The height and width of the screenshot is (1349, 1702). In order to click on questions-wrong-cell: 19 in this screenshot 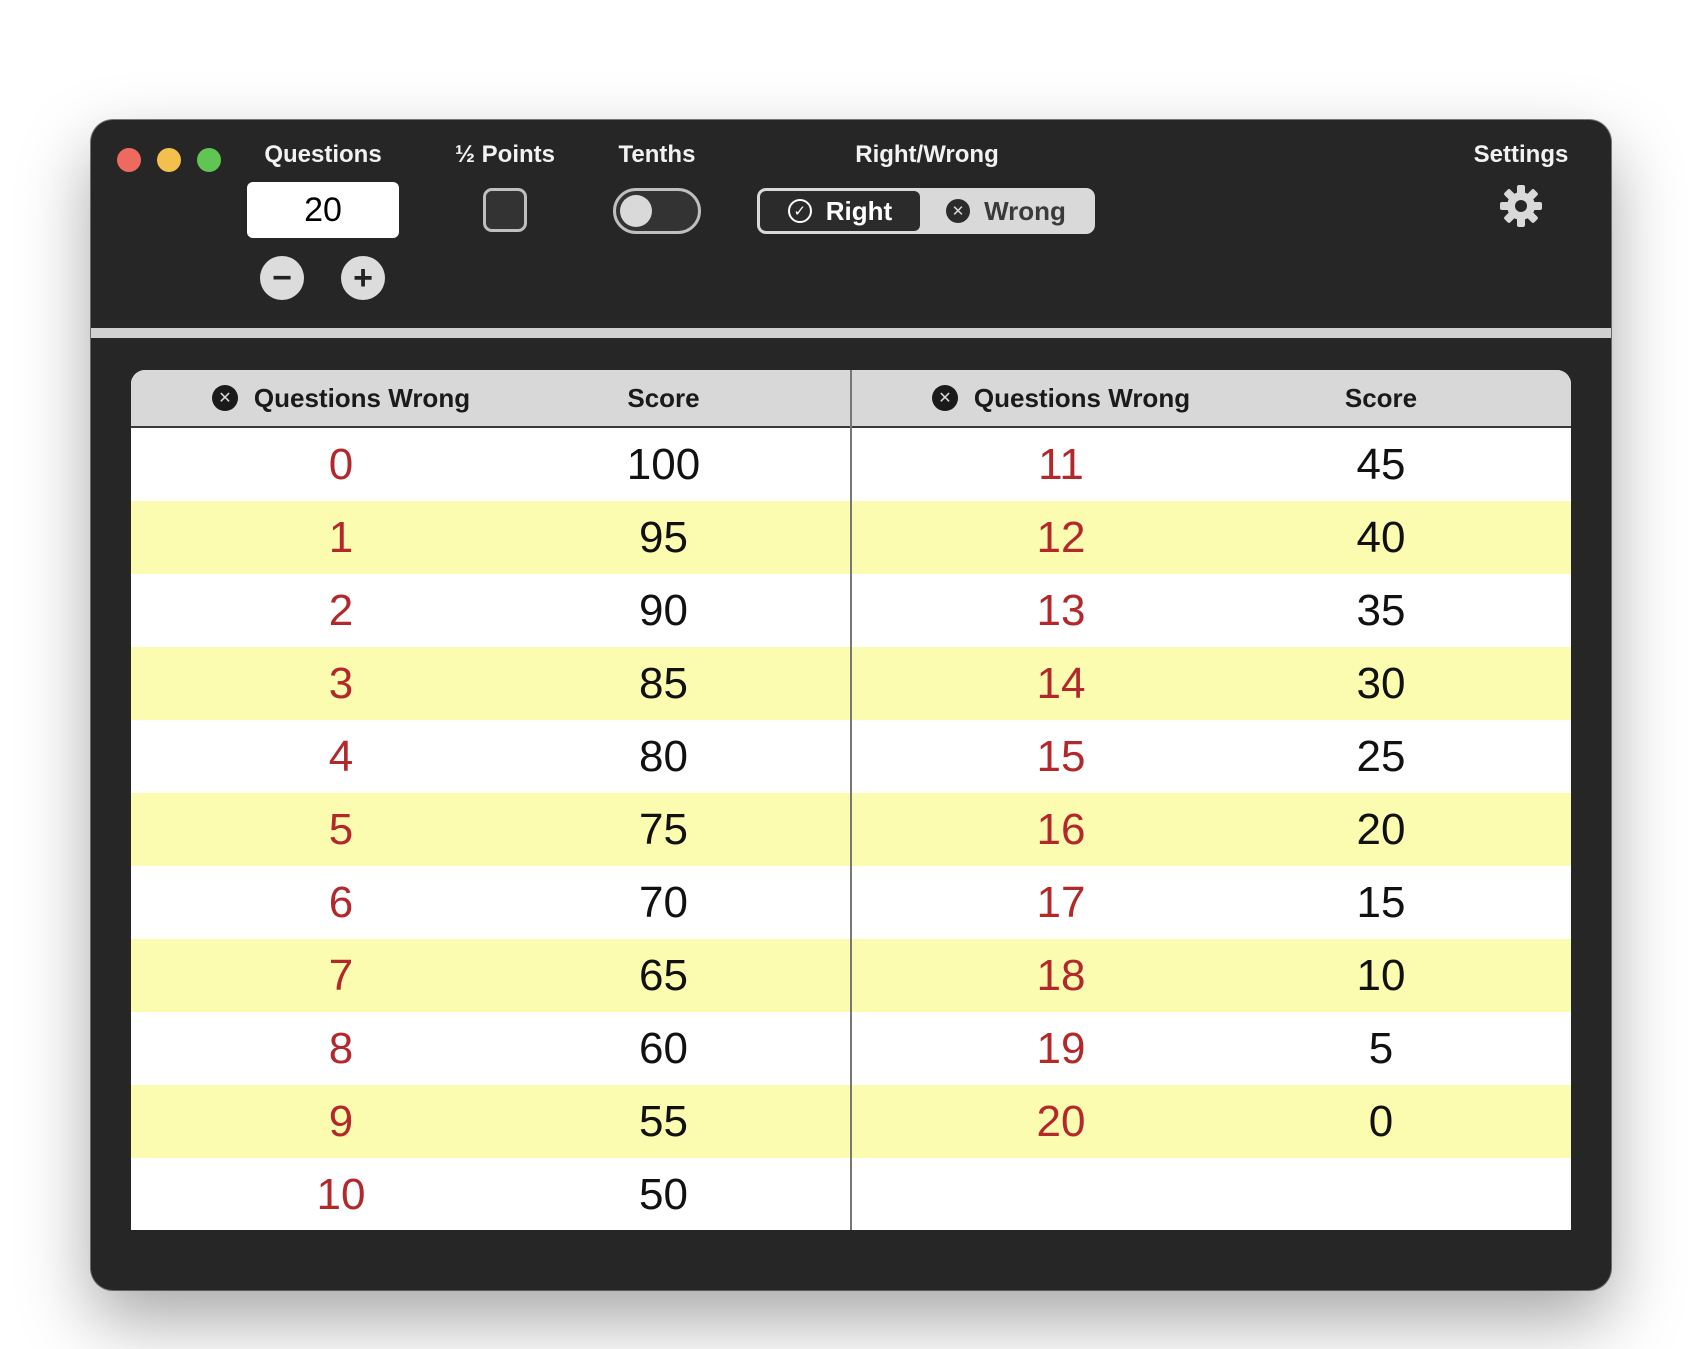, I will do `click(1061, 1048)`.